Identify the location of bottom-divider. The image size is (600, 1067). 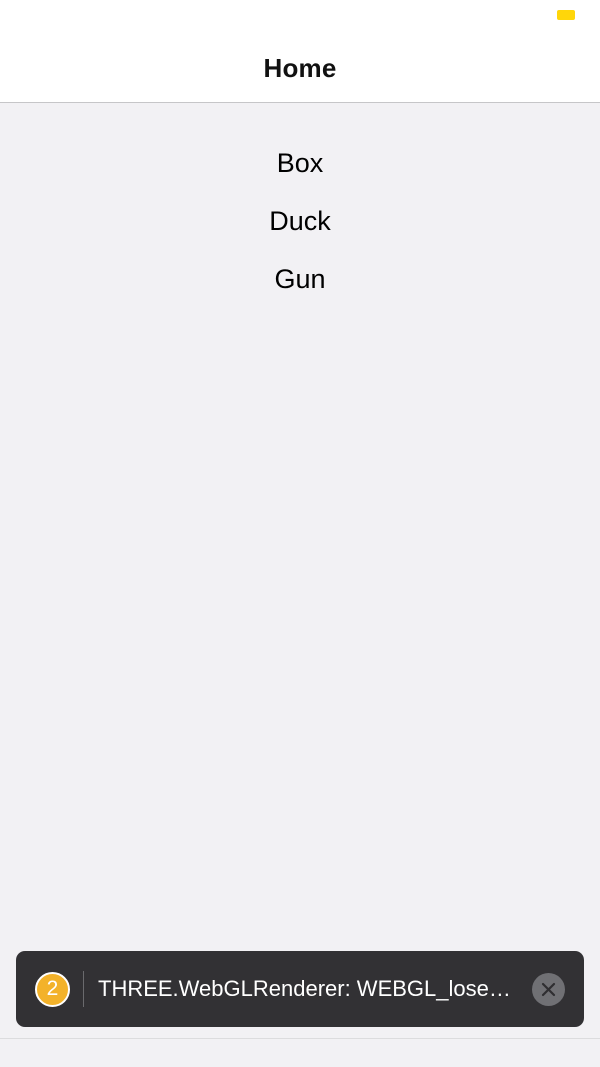
(300, 1038).